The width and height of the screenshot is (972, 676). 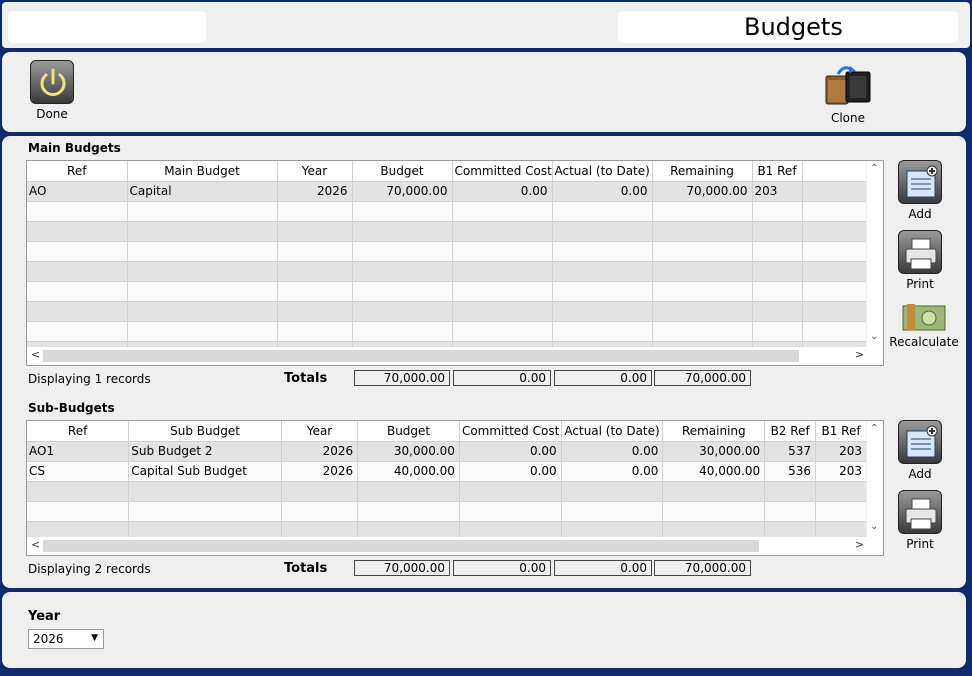 I want to click on clone-button: Clone, so click(x=848, y=93).